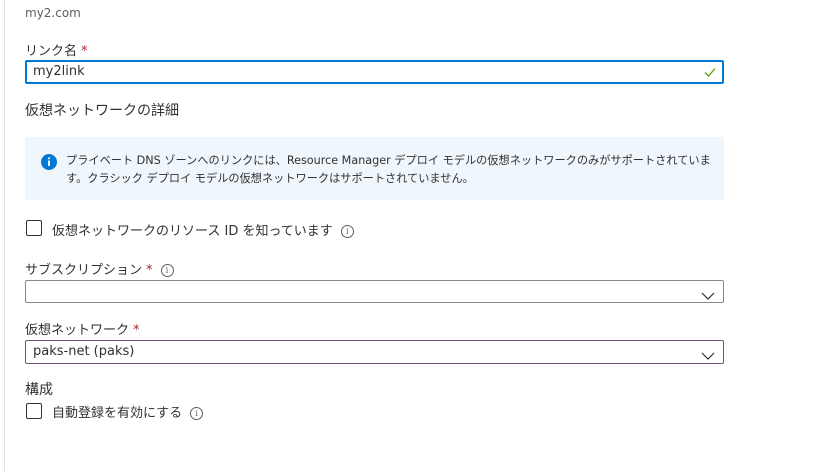 This screenshot has width=815, height=471. I want to click on vnet-details-heading: 仮想ネットワークの詳細, so click(102, 111).